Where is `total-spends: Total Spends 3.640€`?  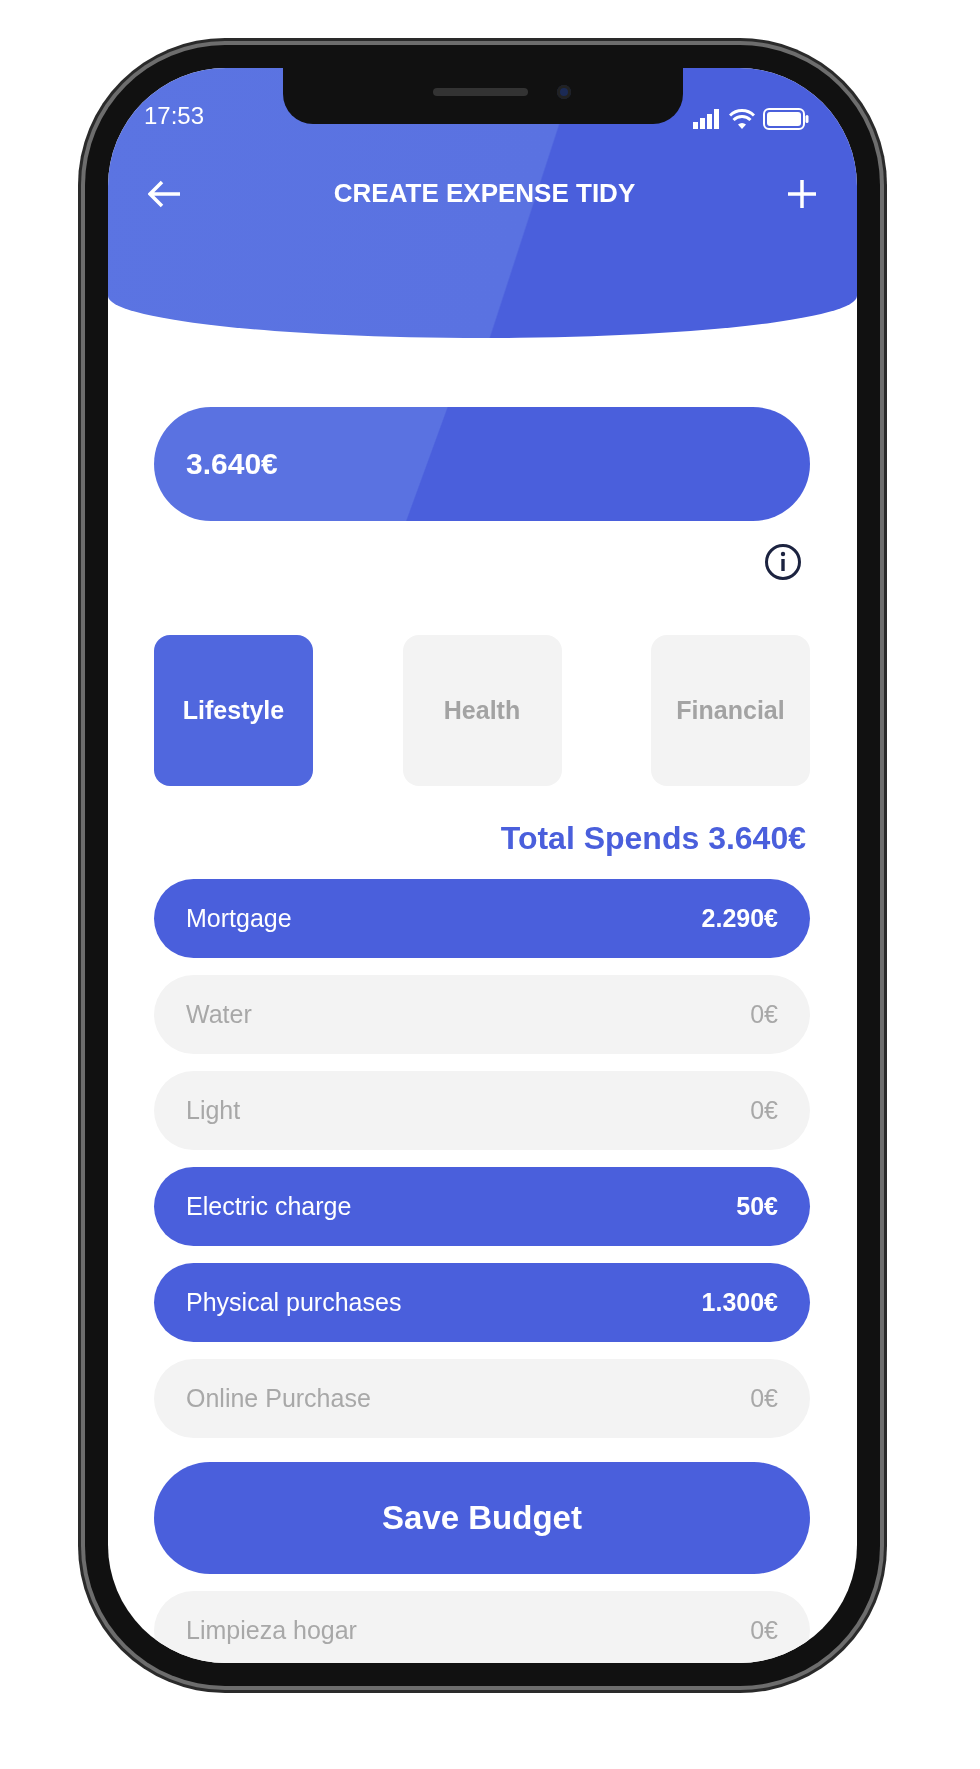
total-spends: Total Spends 3.640€ is located at coordinates (653, 838).